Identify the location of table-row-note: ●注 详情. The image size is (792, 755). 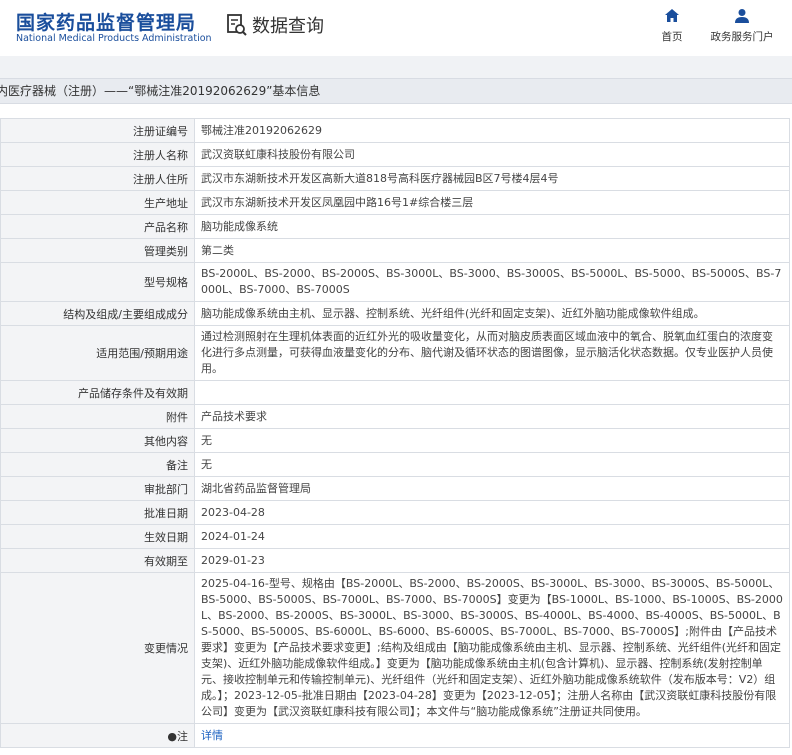
(395, 735).